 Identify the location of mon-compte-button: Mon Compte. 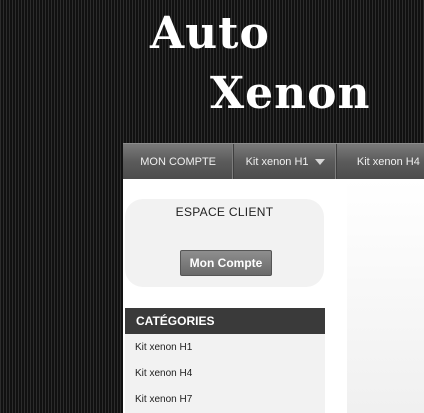
(226, 263).